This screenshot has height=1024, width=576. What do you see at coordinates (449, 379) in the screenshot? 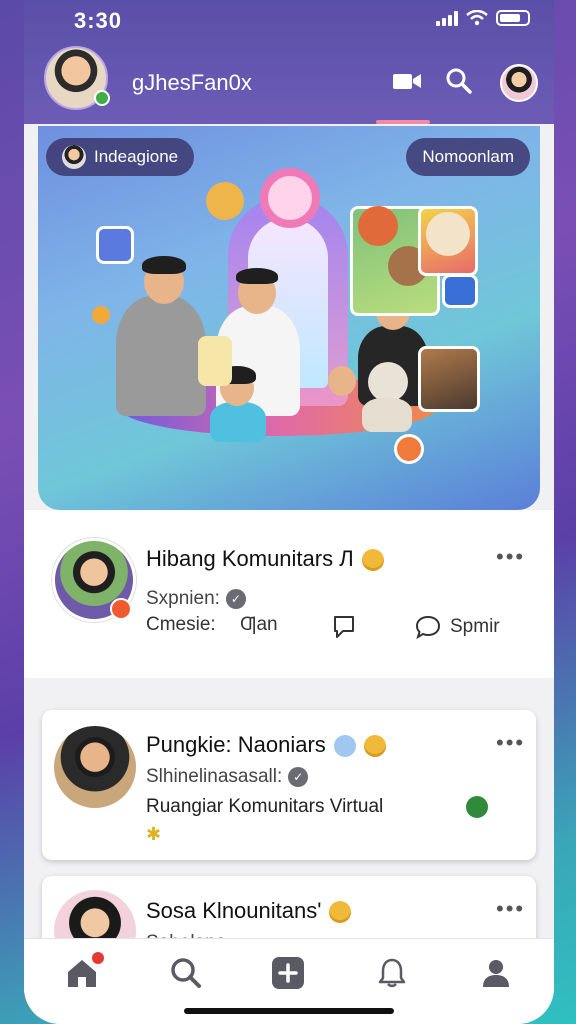
I see `illustration-photo-card` at bounding box center [449, 379].